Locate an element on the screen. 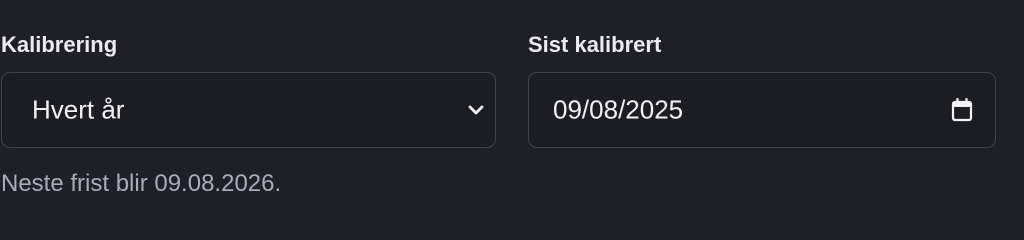 The image size is (1024, 240). next-deadline-hint: Neste frist blir 09.08.2026. is located at coordinates (141, 183).